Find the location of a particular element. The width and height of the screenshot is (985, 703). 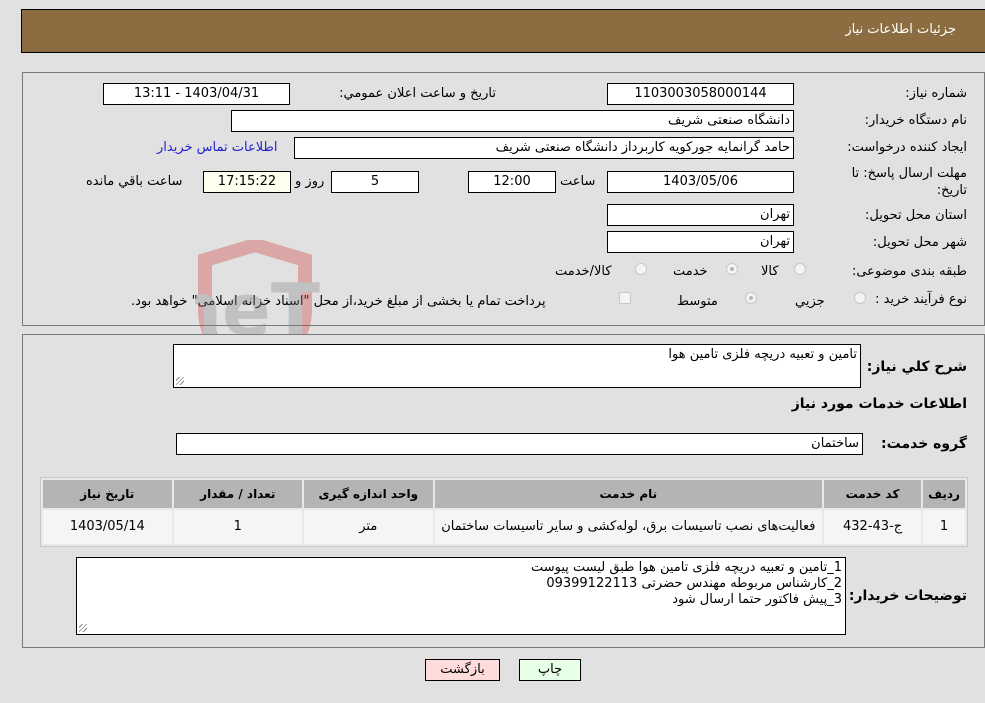

deadline-label: مهلت ارسال پاسخ: تا تاریخ: is located at coordinates (909, 182).